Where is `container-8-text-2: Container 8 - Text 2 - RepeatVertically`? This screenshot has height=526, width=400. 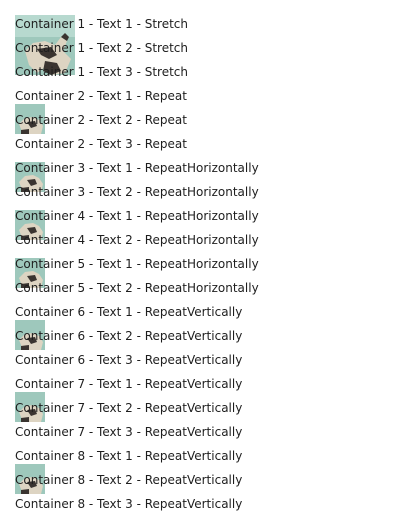
container-8-text-2: Container 8 - Text 2 - RepeatVertically is located at coordinates (129, 480).